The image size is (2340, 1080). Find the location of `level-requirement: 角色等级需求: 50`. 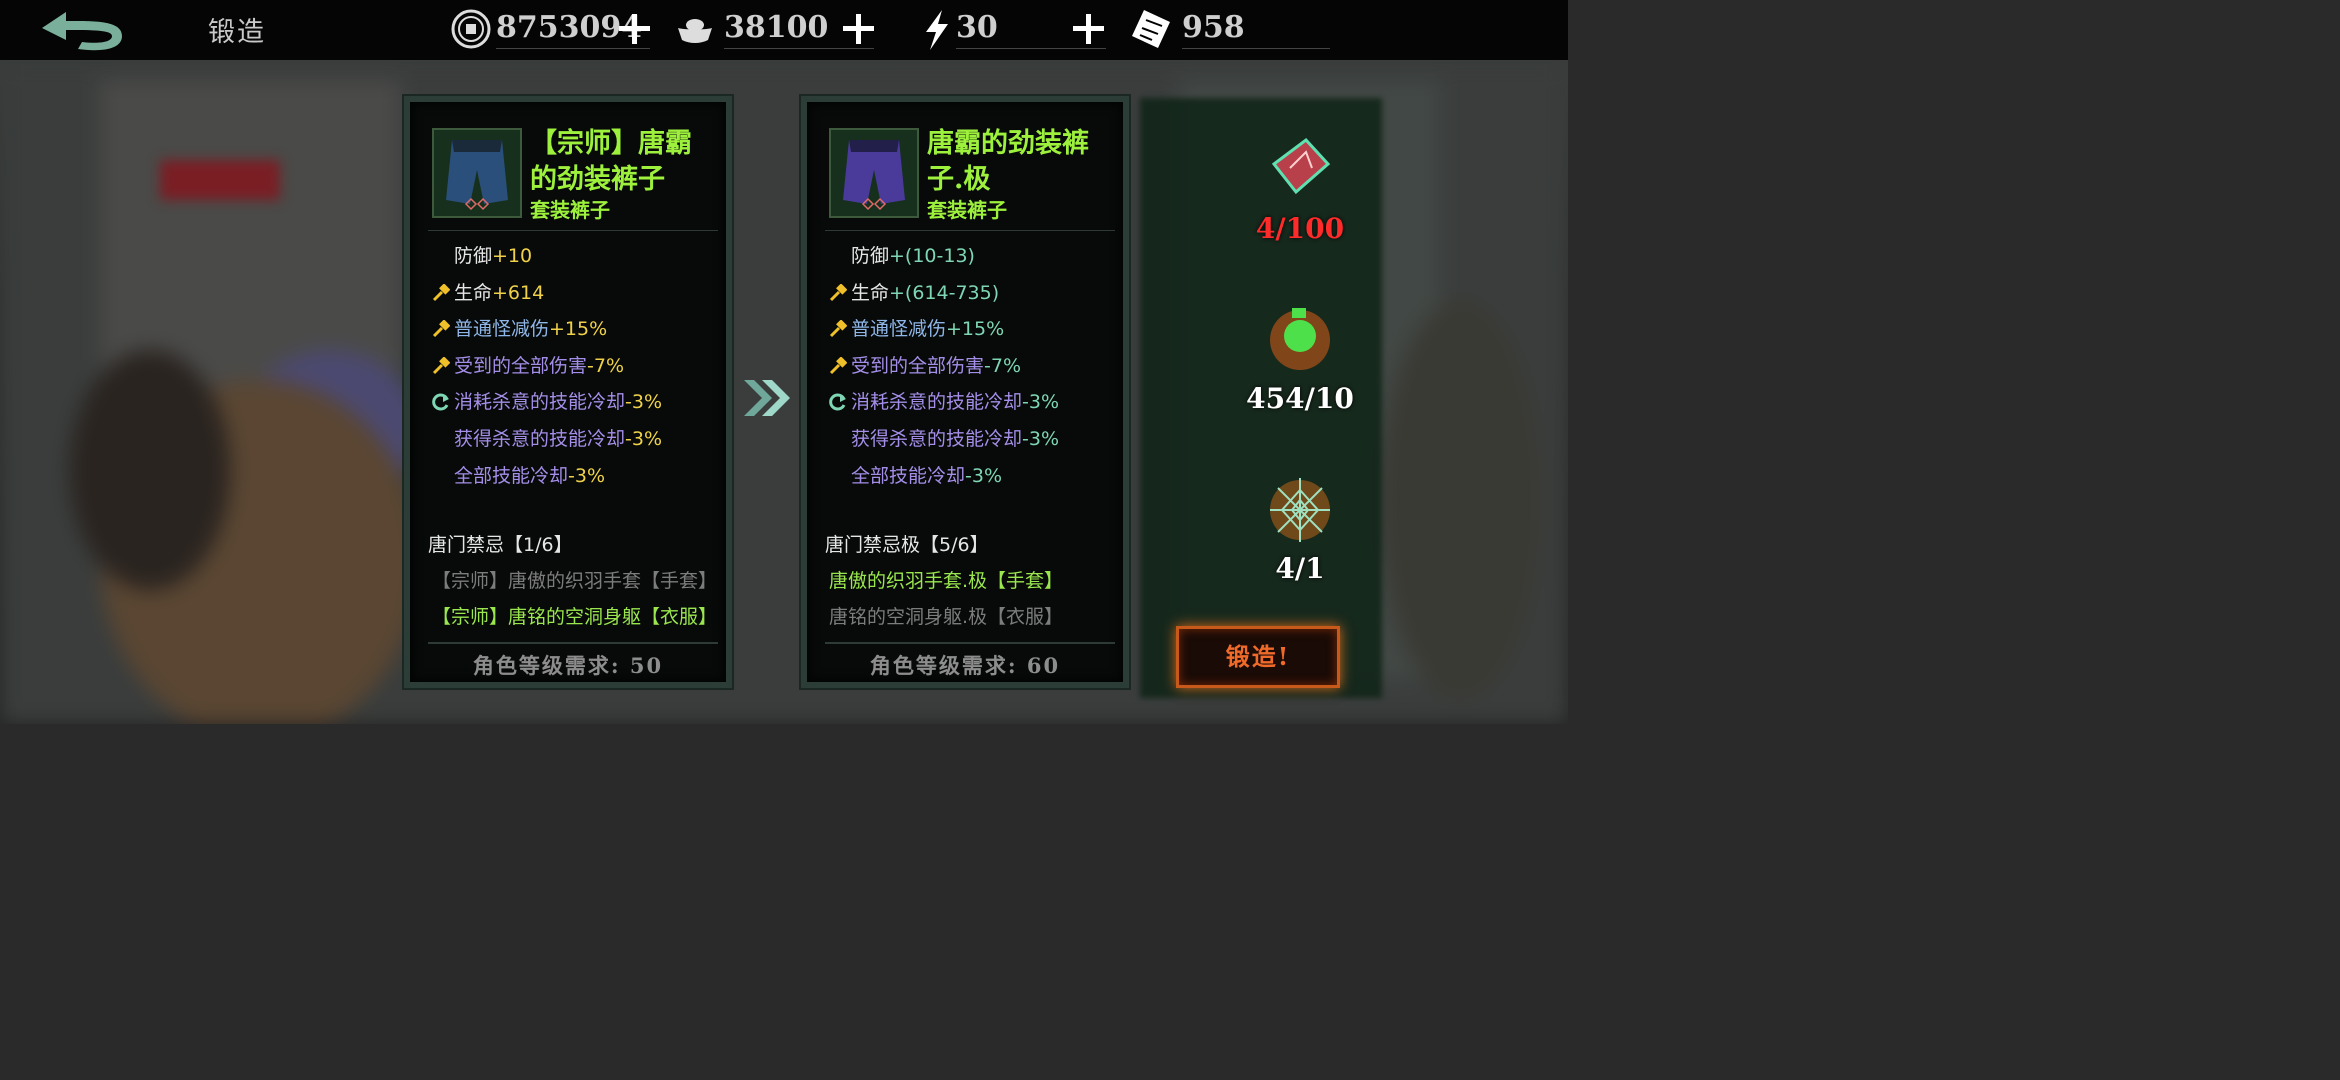

level-requirement: 角色等级需求: 50 is located at coordinates (568, 665).